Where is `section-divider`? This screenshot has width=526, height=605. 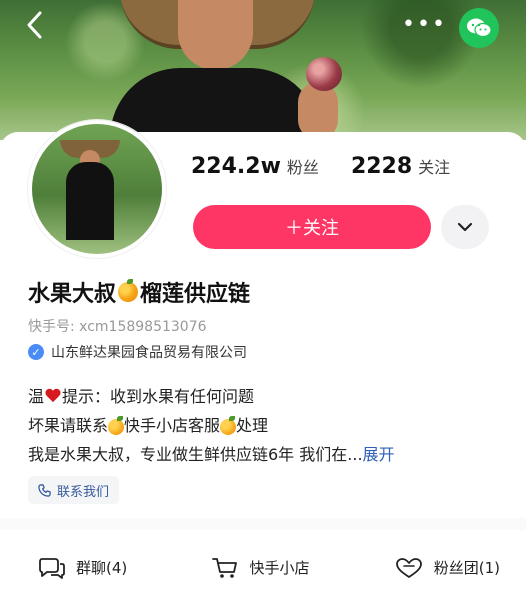
section-divider is located at coordinates (263, 524).